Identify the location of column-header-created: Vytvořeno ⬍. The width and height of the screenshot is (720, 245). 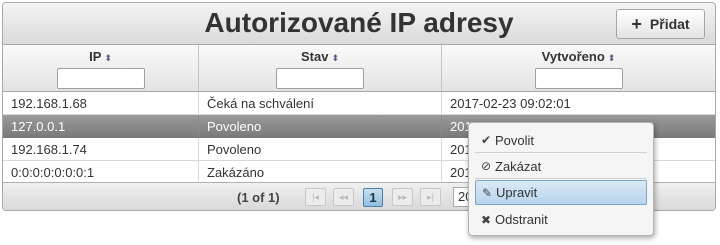
(578, 68).